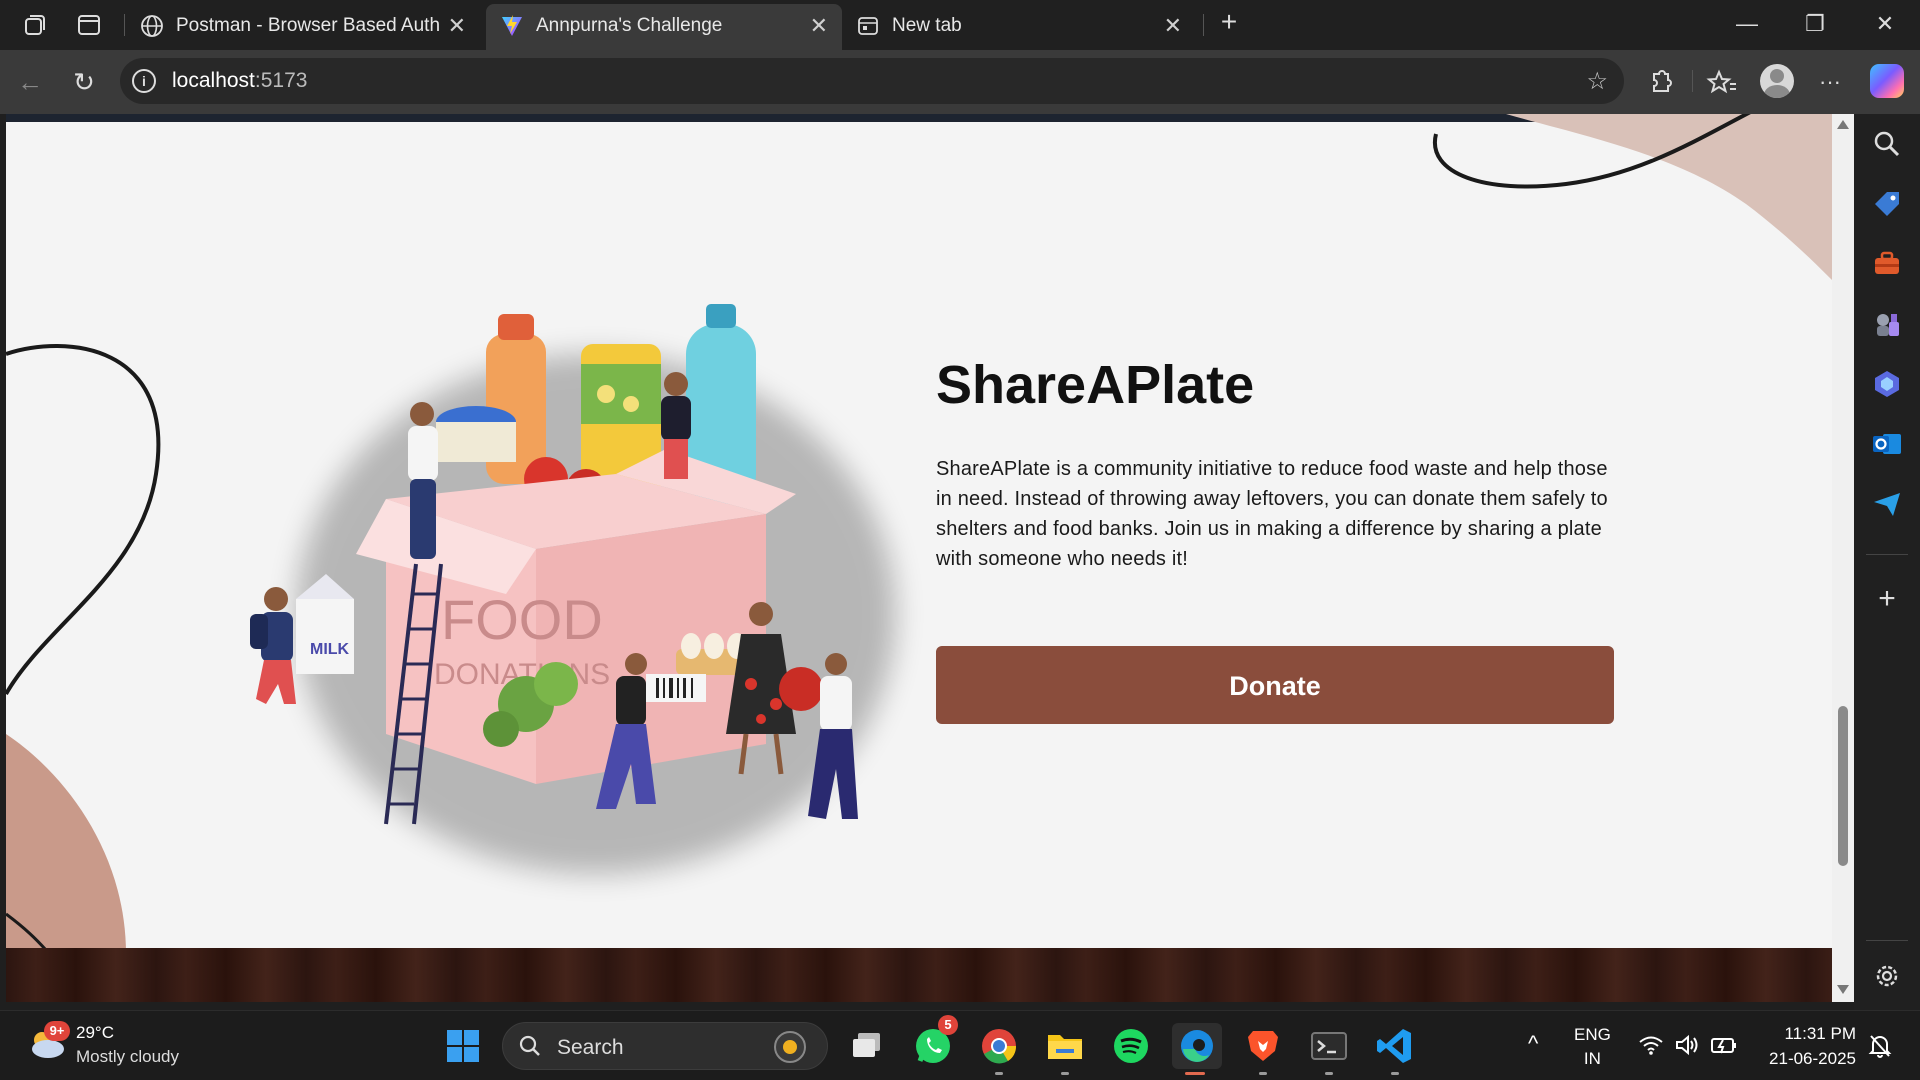 This screenshot has width=1920, height=1080. Describe the element at coordinates (1131, 1046) in the screenshot. I see `spotify-icon` at that location.